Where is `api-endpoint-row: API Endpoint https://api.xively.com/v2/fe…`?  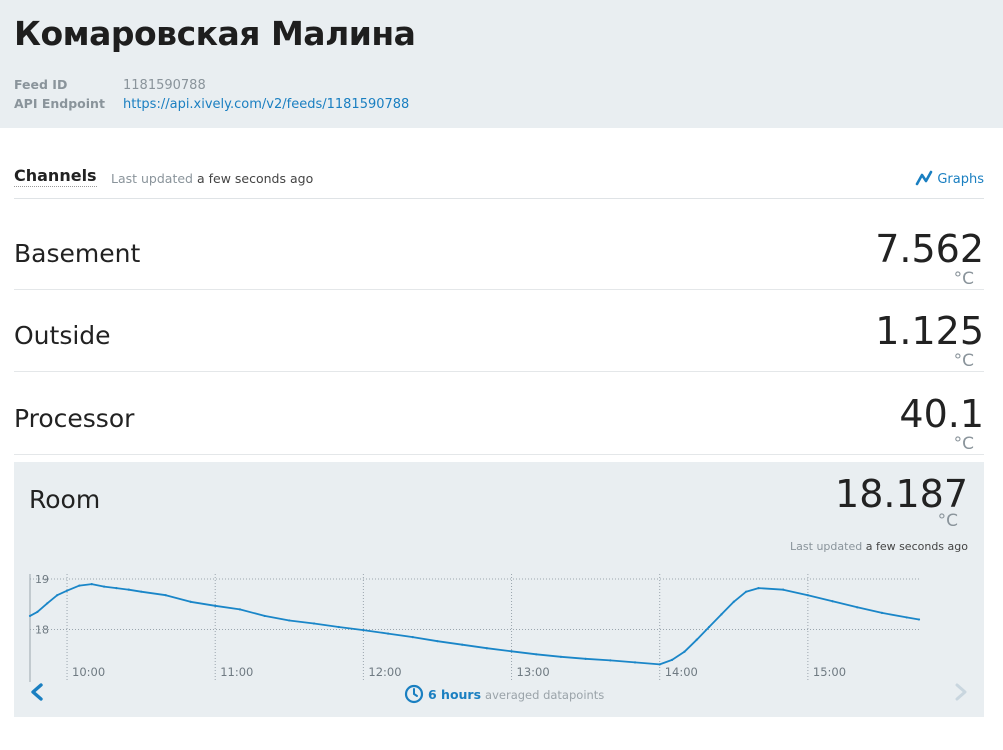 api-endpoint-row: API Endpoint https://api.xively.com/v2/fe… is located at coordinates (211, 104).